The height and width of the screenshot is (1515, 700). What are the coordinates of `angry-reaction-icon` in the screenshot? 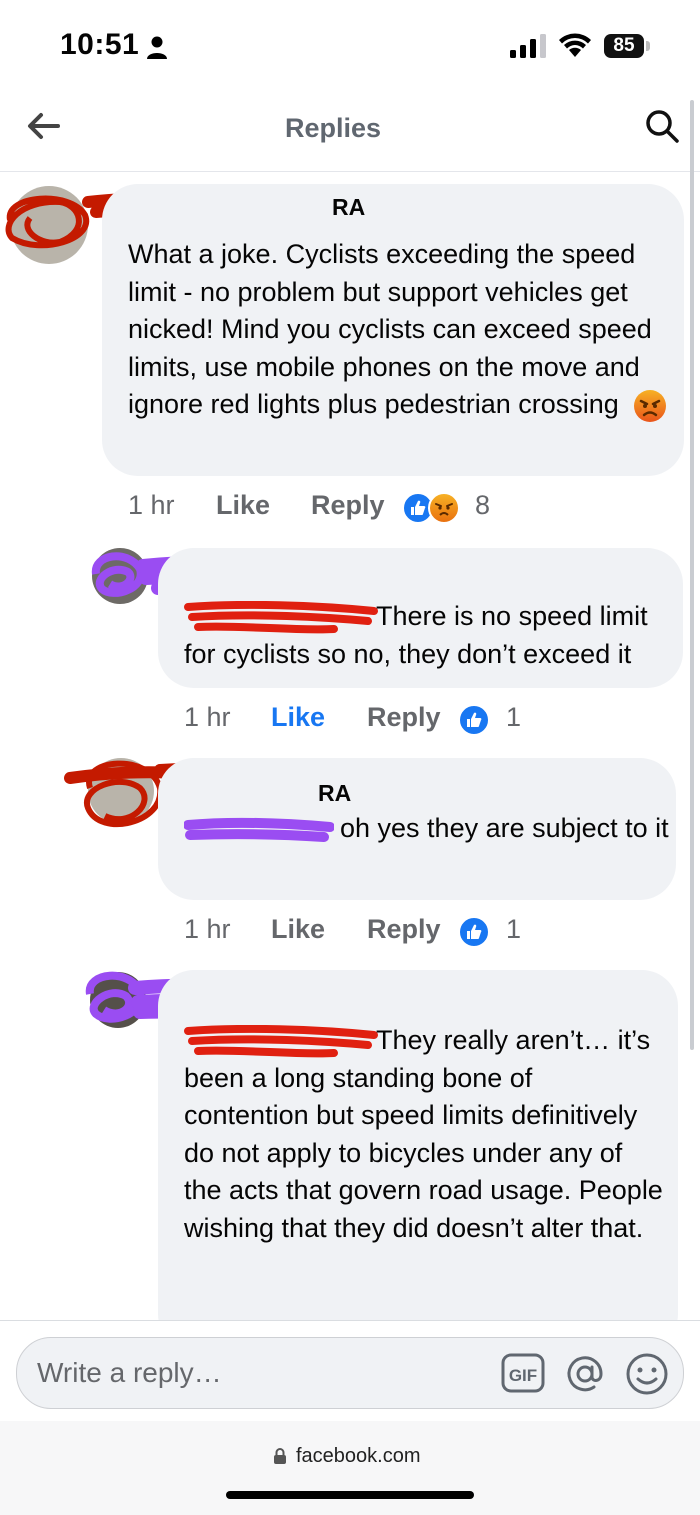 It's located at (444, 508).